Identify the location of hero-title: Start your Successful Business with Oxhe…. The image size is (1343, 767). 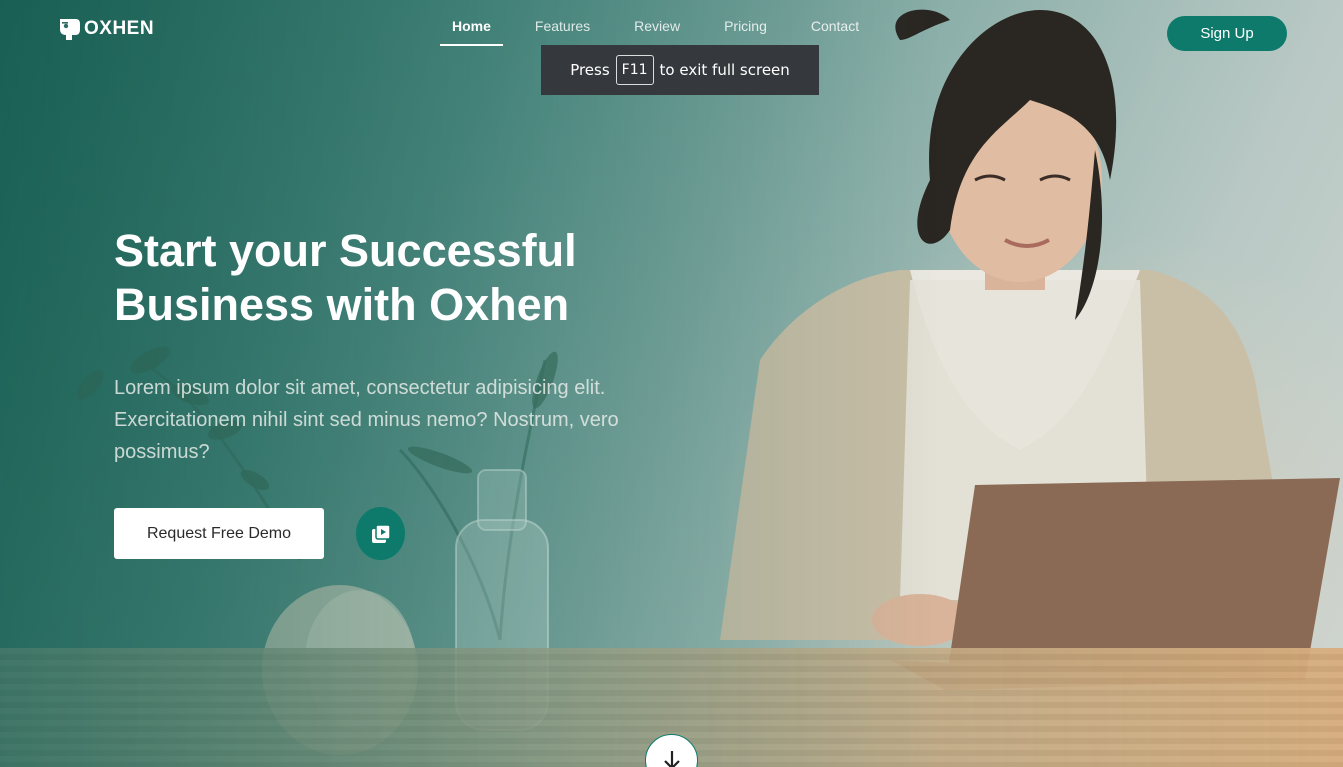
(424, 278).